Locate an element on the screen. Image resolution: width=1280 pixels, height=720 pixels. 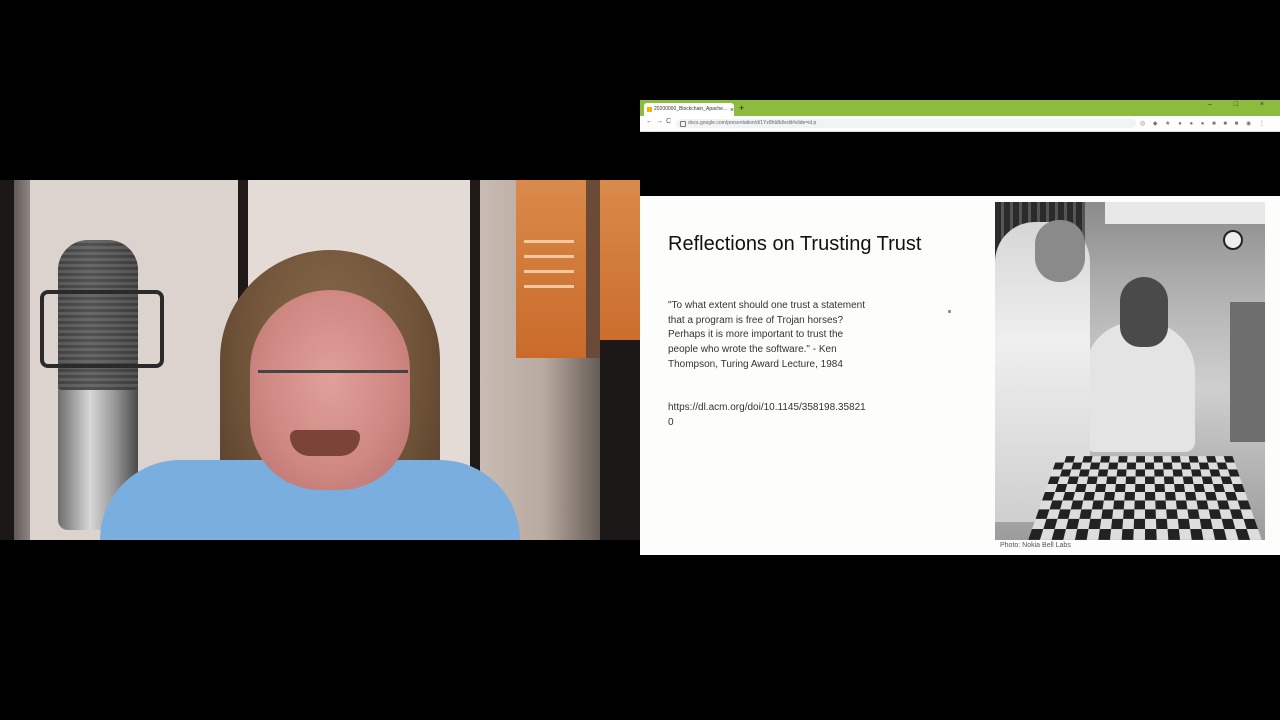
extension-icons: ◎ ◆ ★ ● ● ● ■ ■ ■ ◉ ⋮ is located at coordinates (1208, 124).